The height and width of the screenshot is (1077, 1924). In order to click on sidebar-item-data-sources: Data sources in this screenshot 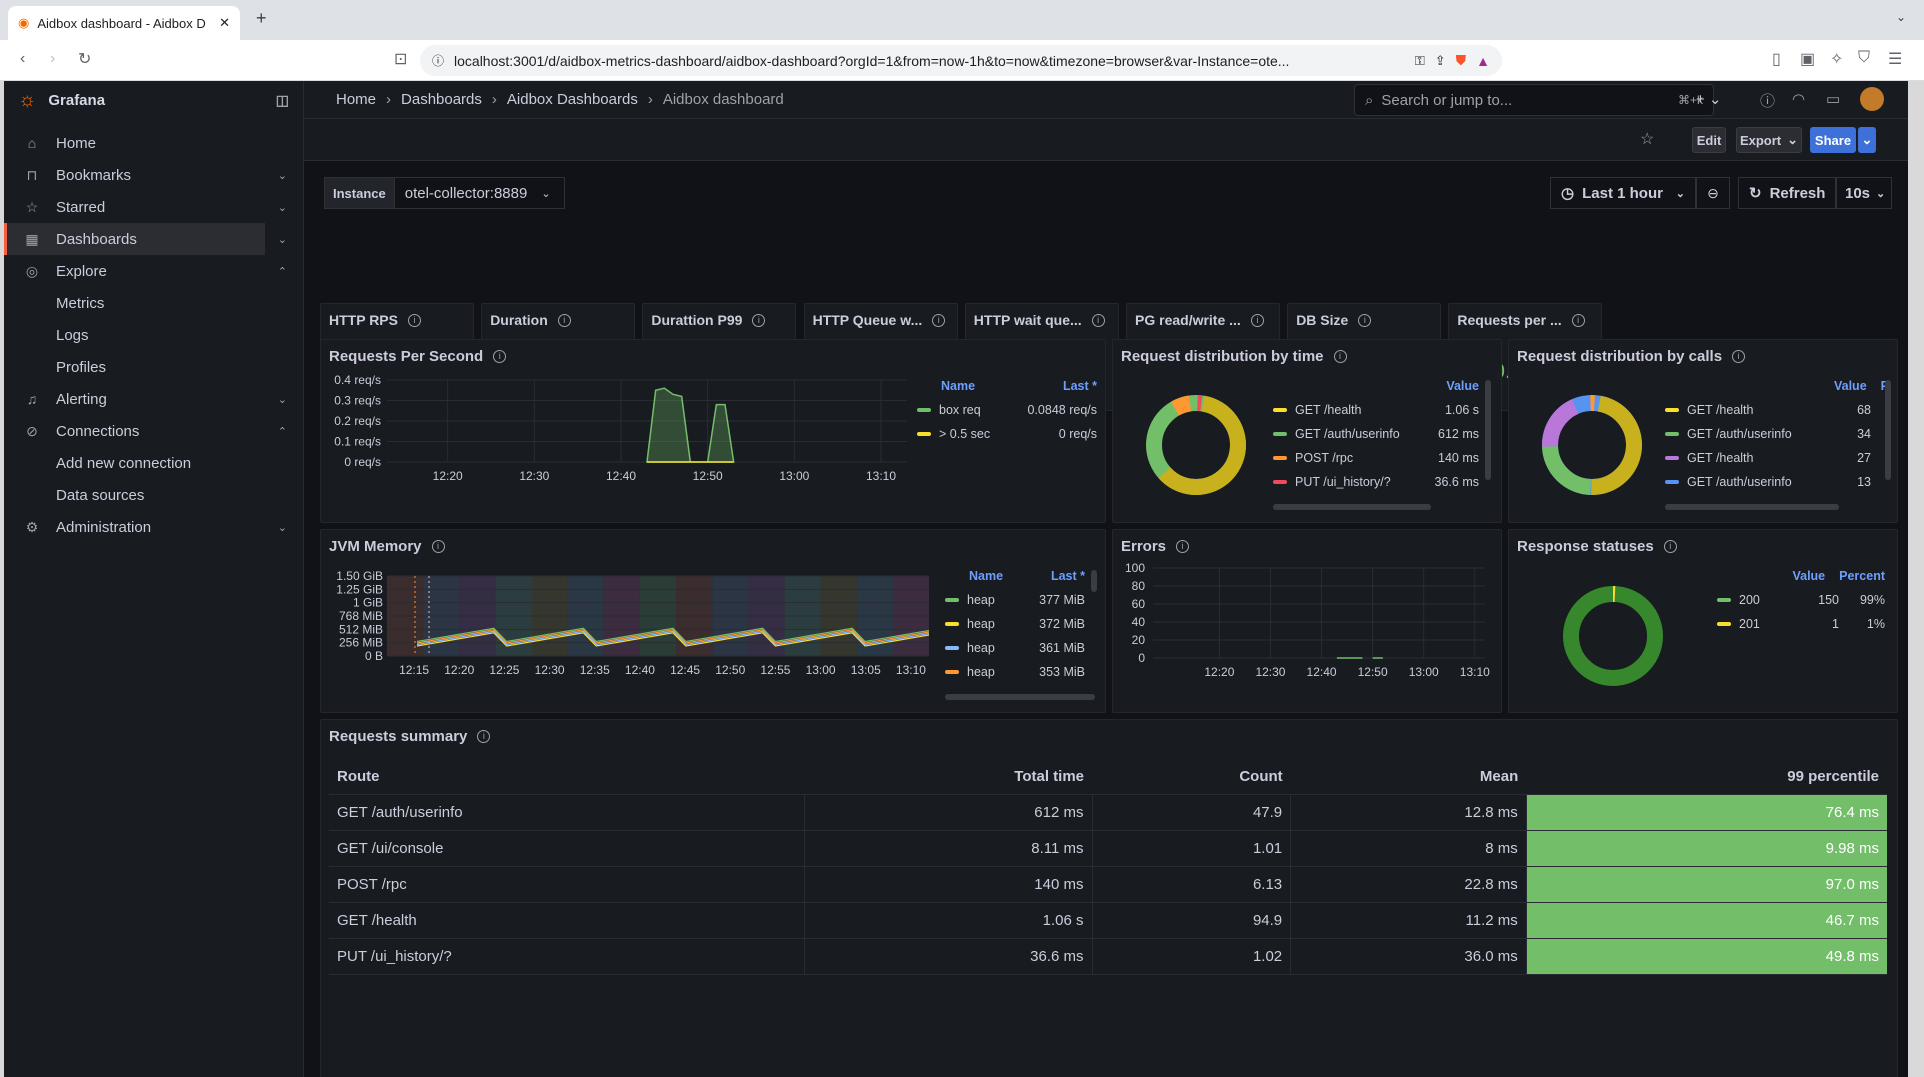, I will do `click(153, 495)`.